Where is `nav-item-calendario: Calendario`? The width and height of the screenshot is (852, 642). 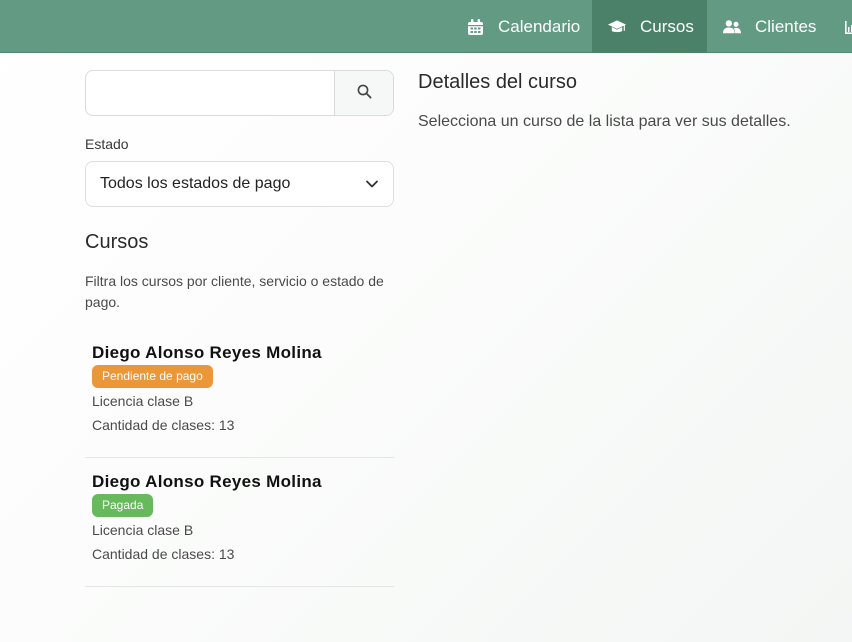
nav-item-calendario: Calendario is located at coordinates (523, 26).